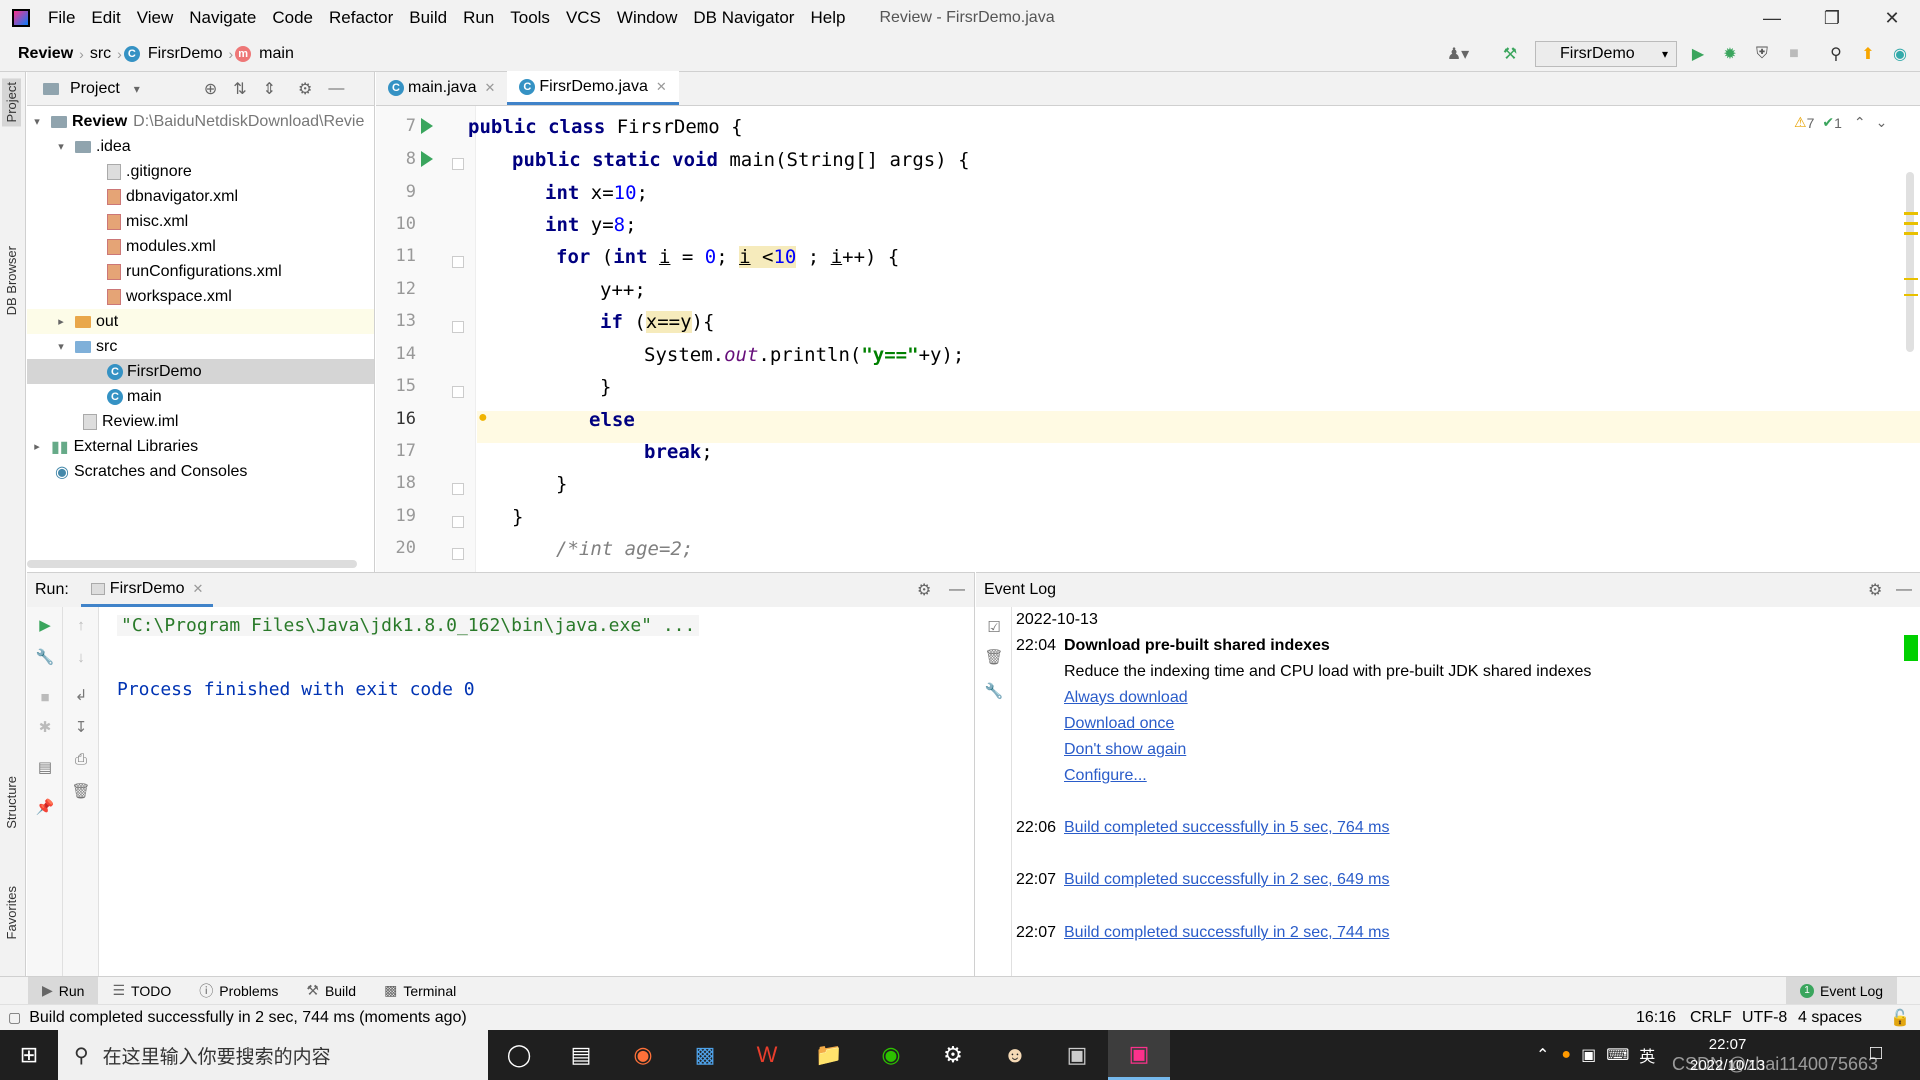  What do you see at coordinates (45, 807) in the screenshot?
I see `pin-icon: 📌` at bounding box center [45, 807].